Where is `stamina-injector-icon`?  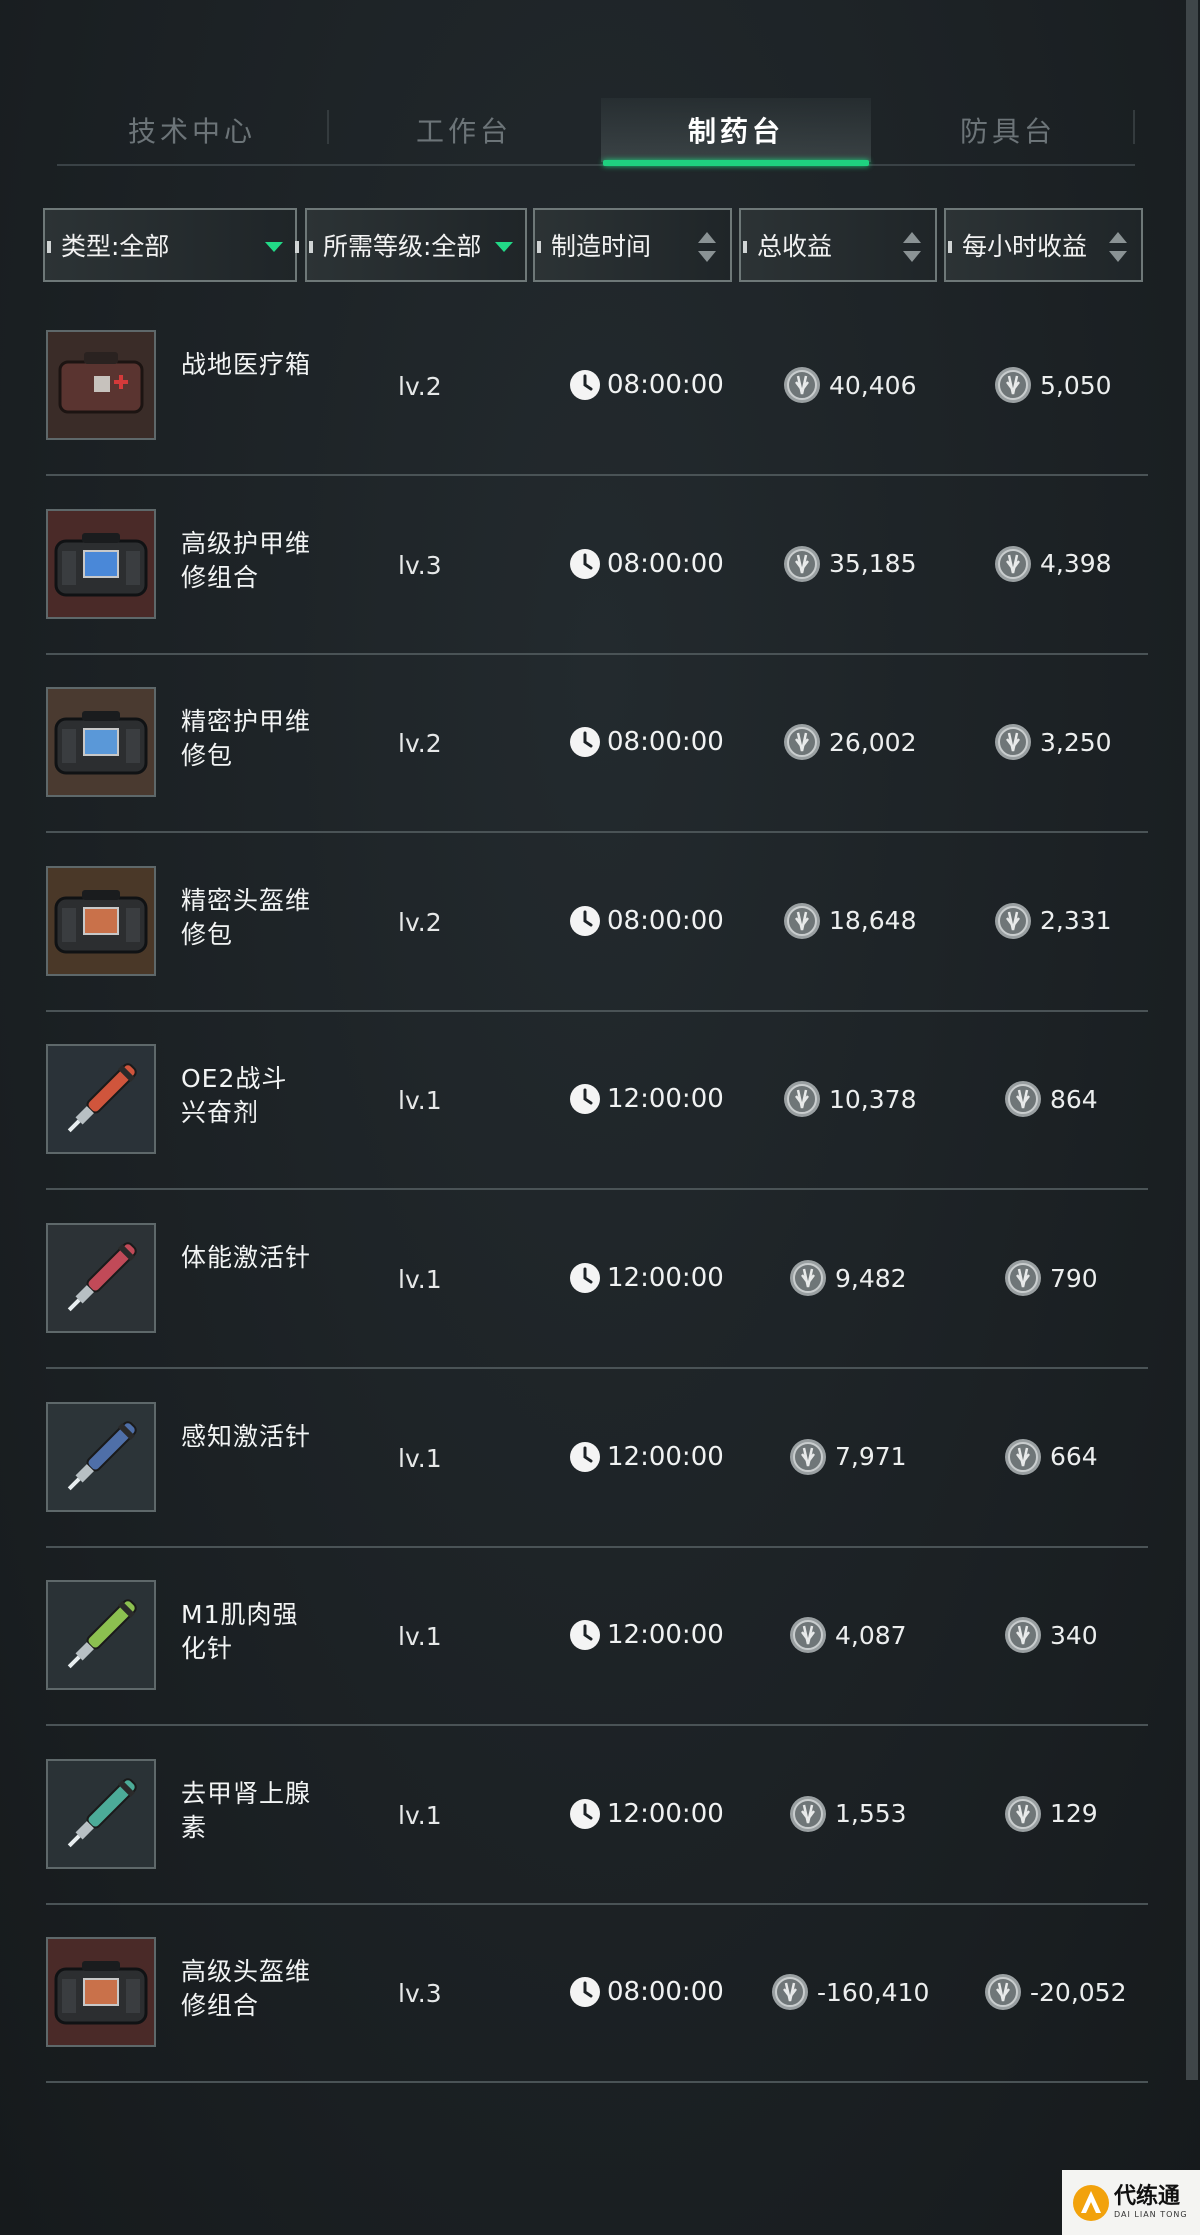 stamina-injector-icon is located at coordinates (101, 1278).